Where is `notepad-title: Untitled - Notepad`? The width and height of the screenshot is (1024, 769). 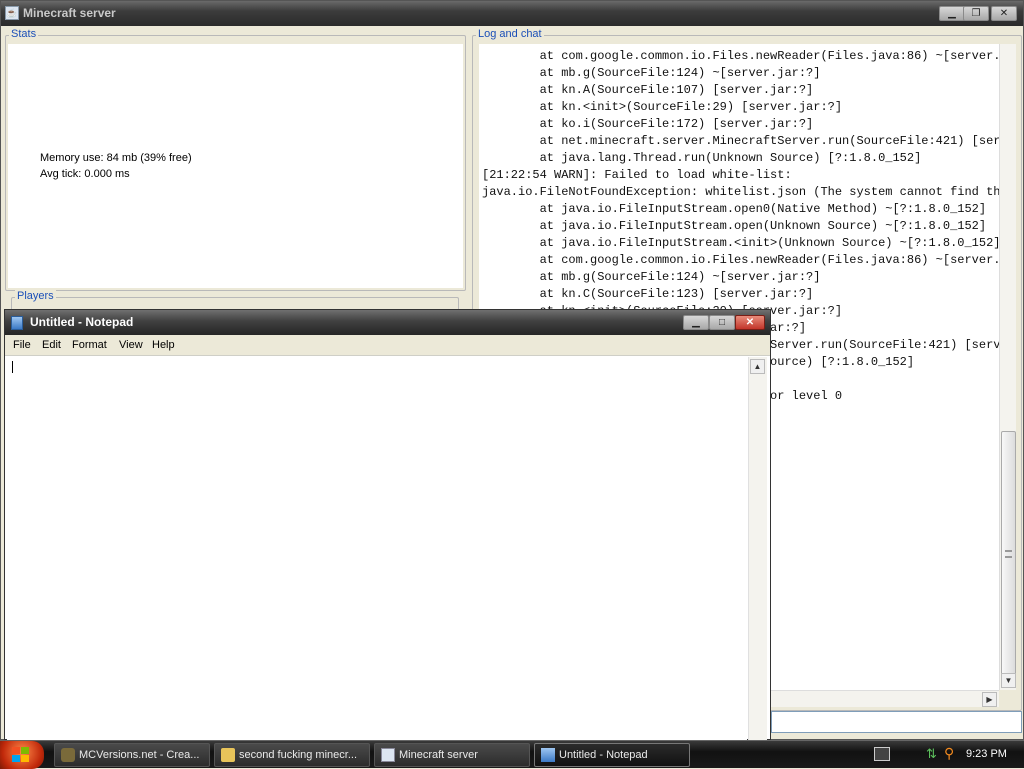 notepad-title: Untitled - Notepad is located at coordinates (82, 322).